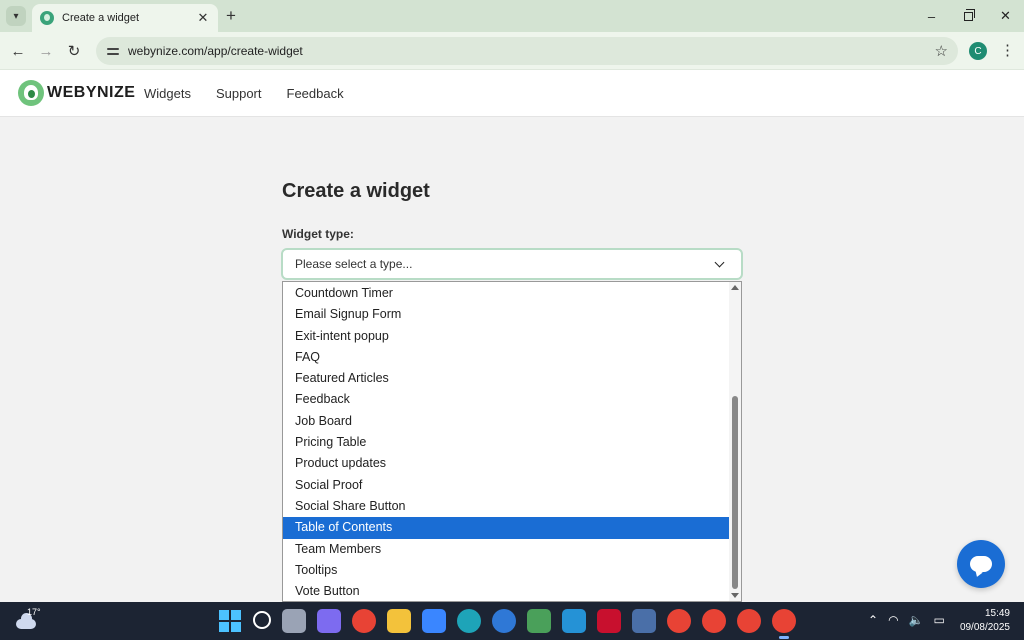 The image size is (1024, 640). What do you see at coordinates (735, 287) in the screenshot?
I see `scroll-up-icon` at bounding box center [735, 287].